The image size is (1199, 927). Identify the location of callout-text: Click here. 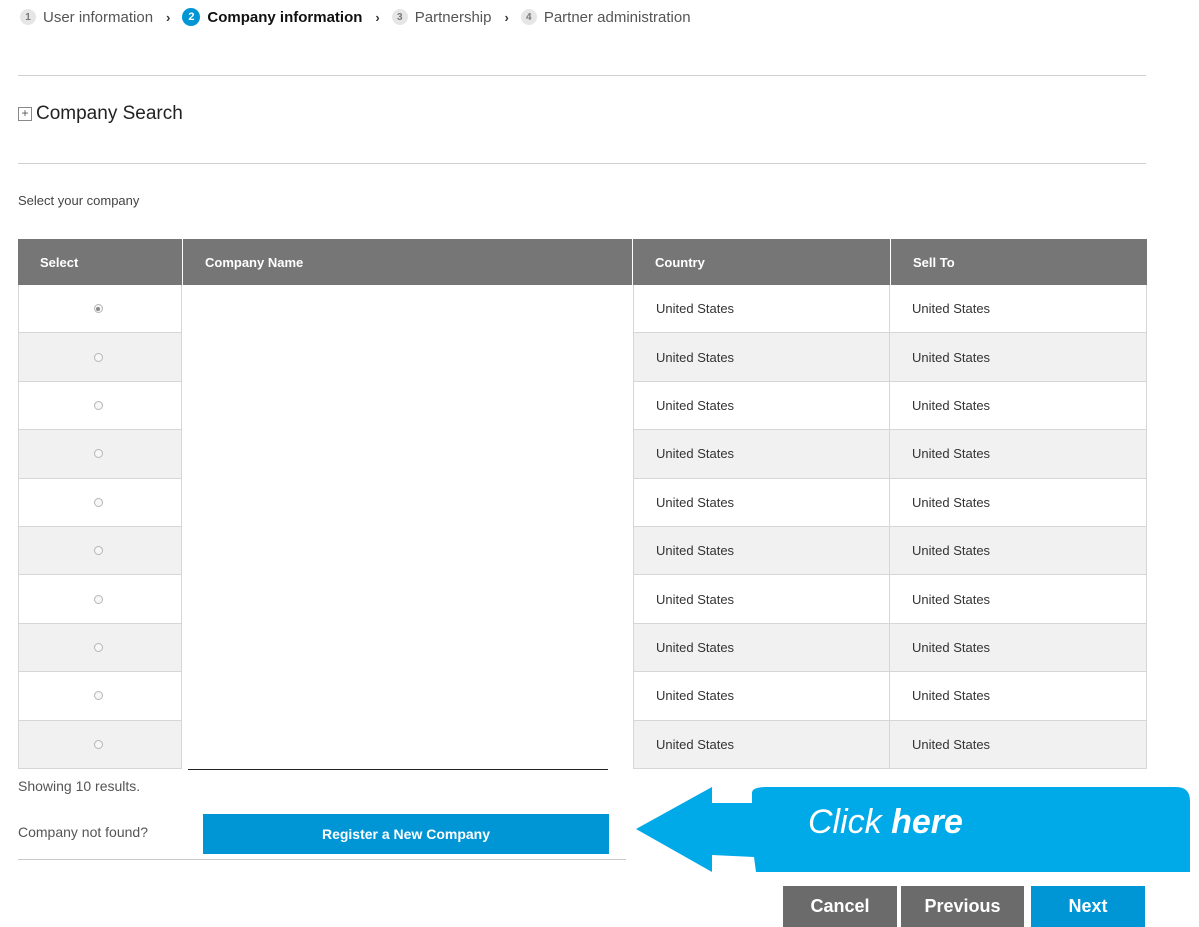
(885, 822).